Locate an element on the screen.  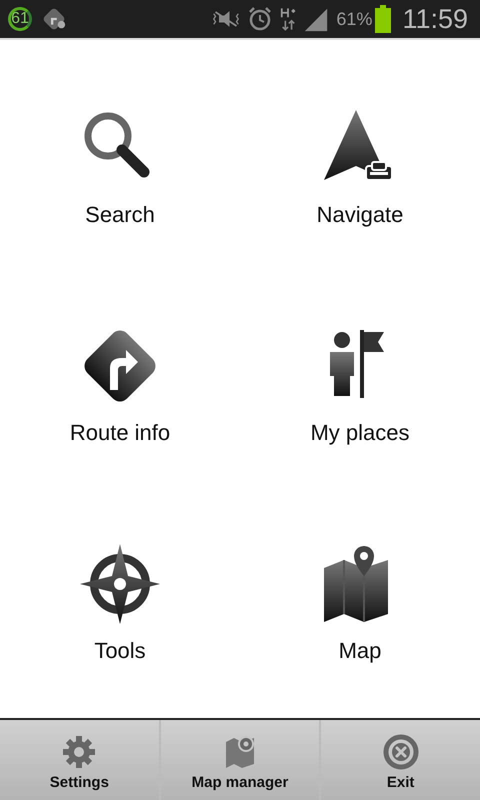
menu-item: My places is located at coordinates (360, 386).